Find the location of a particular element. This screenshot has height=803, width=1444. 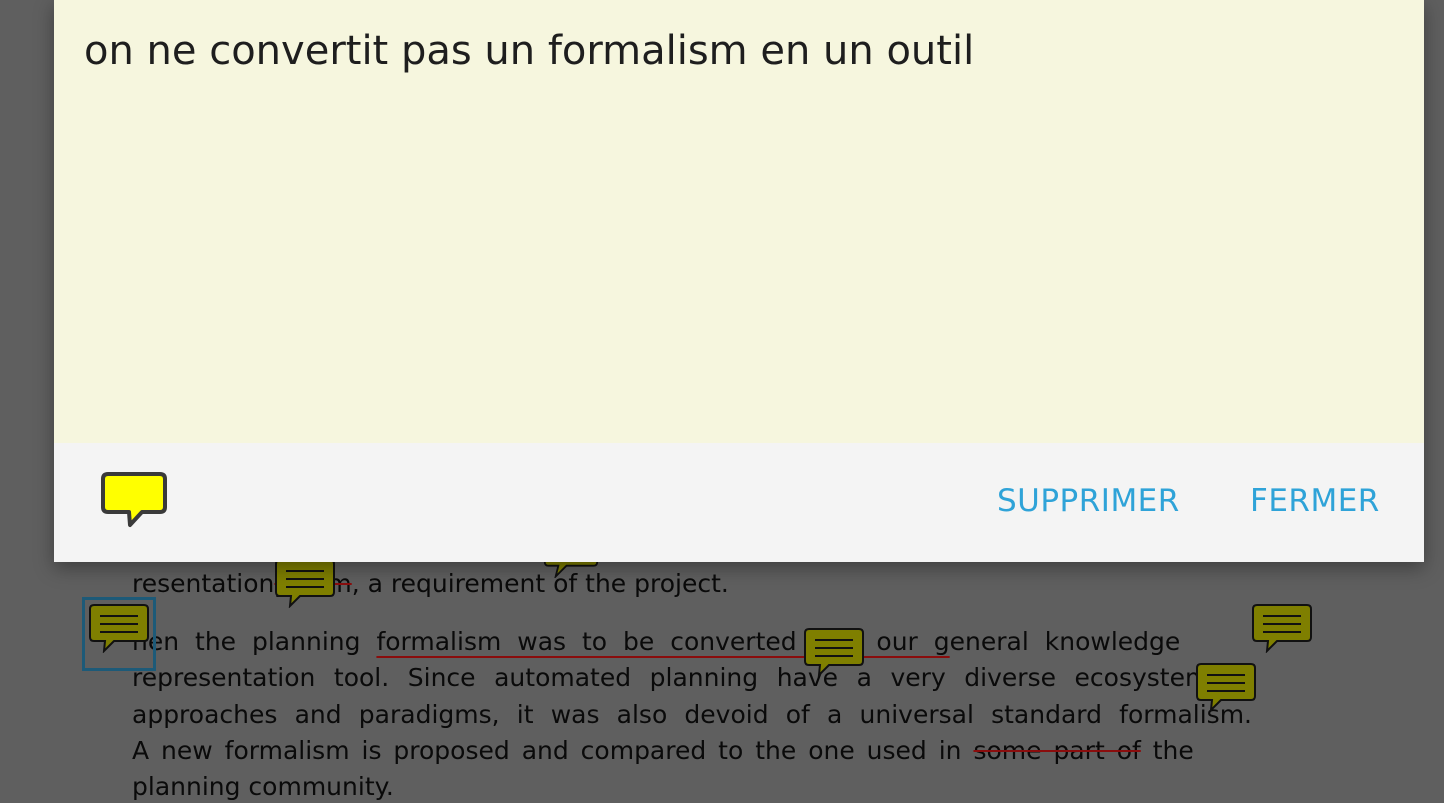

doc-text: the is located at coordinates (1167, 750).